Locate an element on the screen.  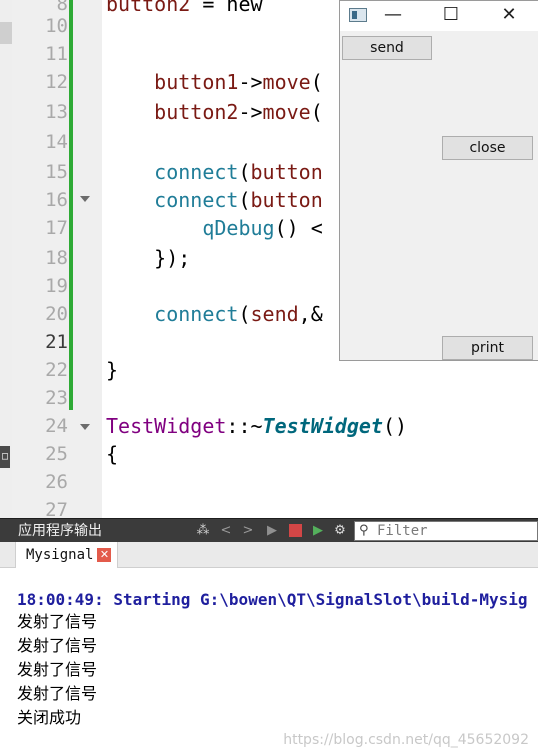
output-tab-bar: Mysignal ✕ is located at coordinates (269, 555).